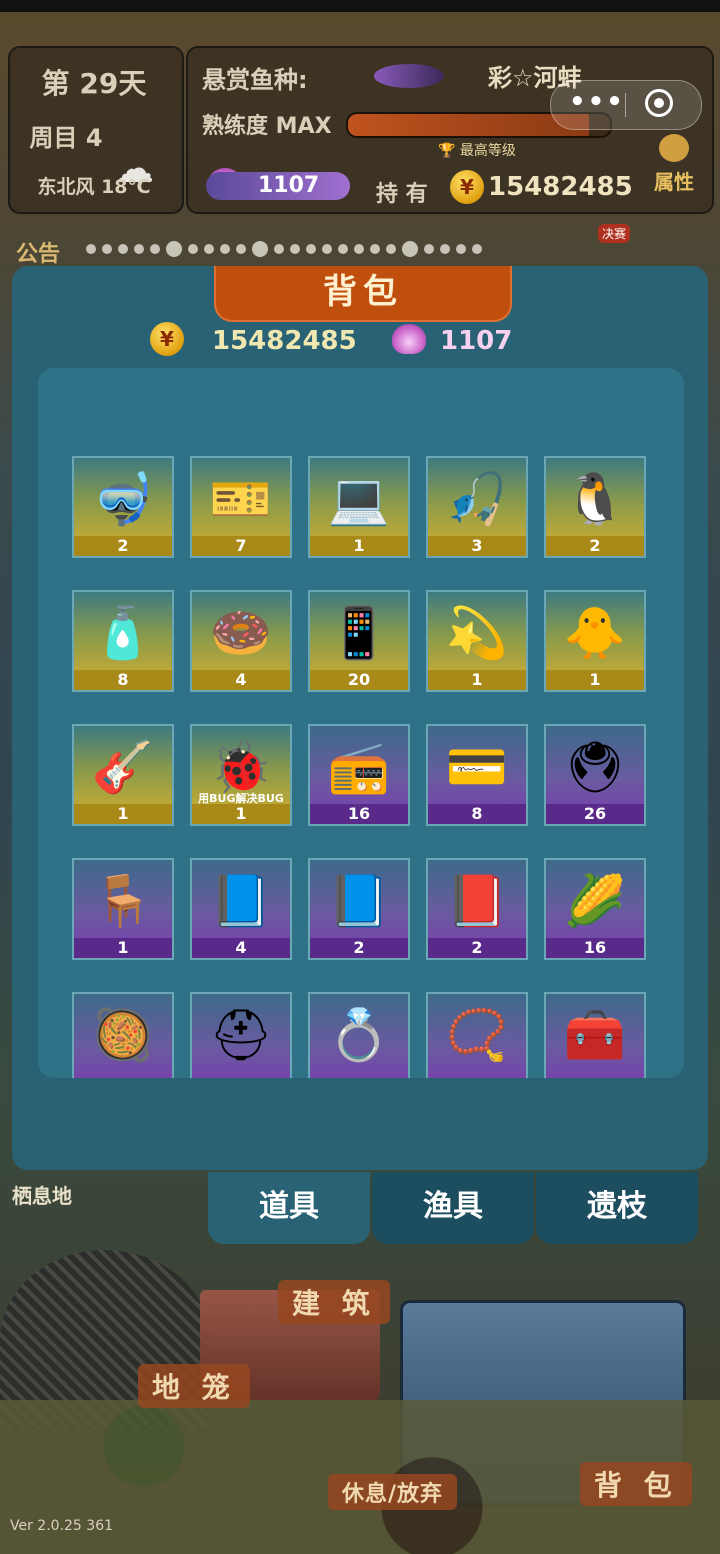 The image size is (720, 1554). What do you see at coordinates (476, 341) in the screenshot?
I see `bag-pearl-count: 1107` at bounding box center [476, 341].